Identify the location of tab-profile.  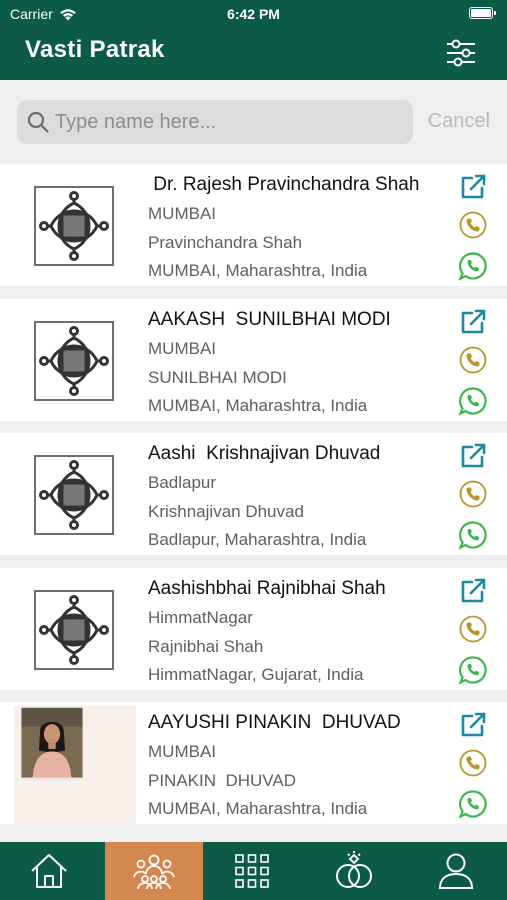
(456, 871).